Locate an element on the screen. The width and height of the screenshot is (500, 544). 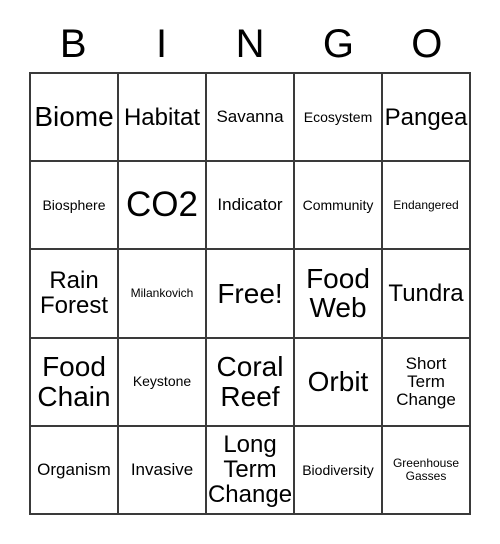
bingo-cell-label: Orbit is located at coordinates (338, 381).